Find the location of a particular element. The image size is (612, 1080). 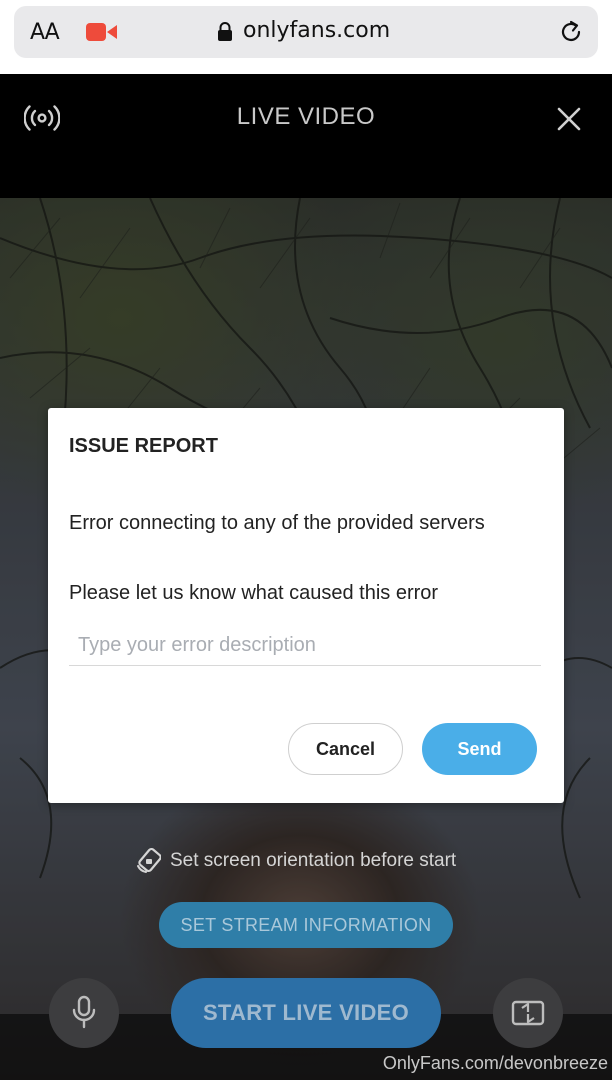

lock-icon is located at coordinates (225, 31).